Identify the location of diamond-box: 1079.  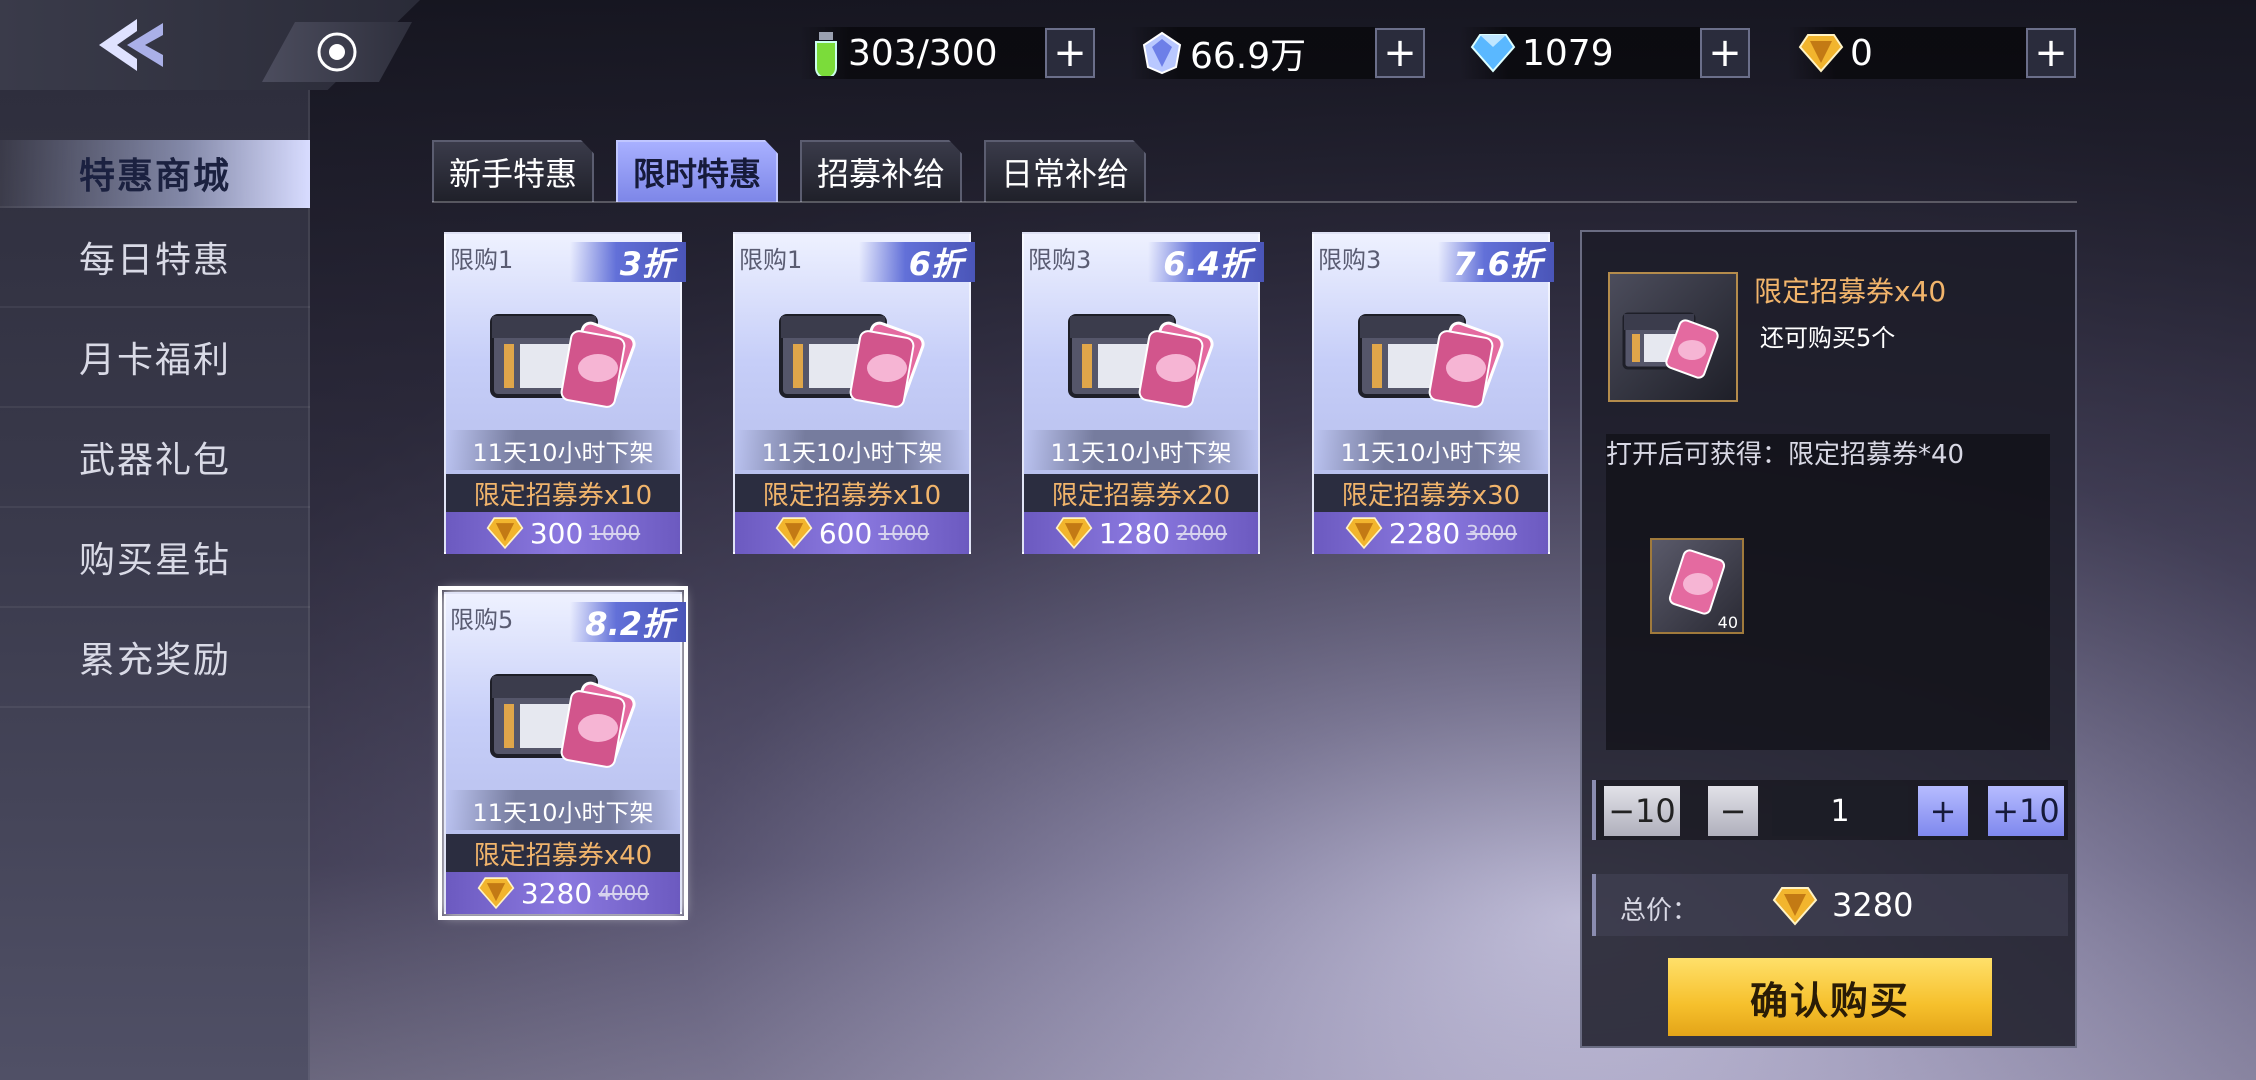
(1580, 53).